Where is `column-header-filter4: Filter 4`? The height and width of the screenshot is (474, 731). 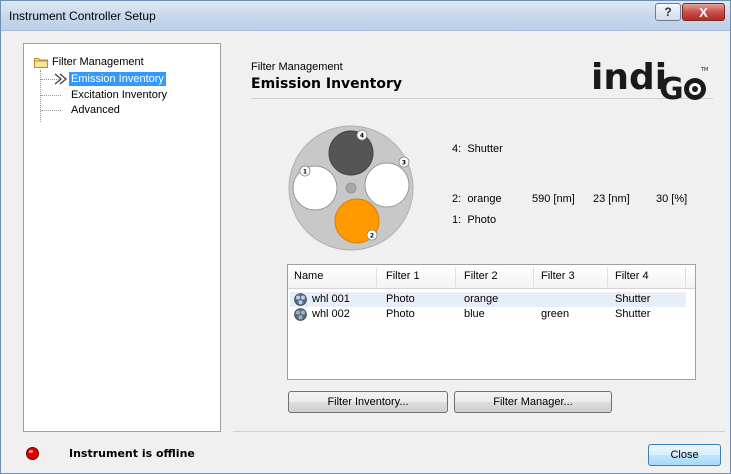 column-header-filter4: Filter 4 is located at coordinates (632, 277).